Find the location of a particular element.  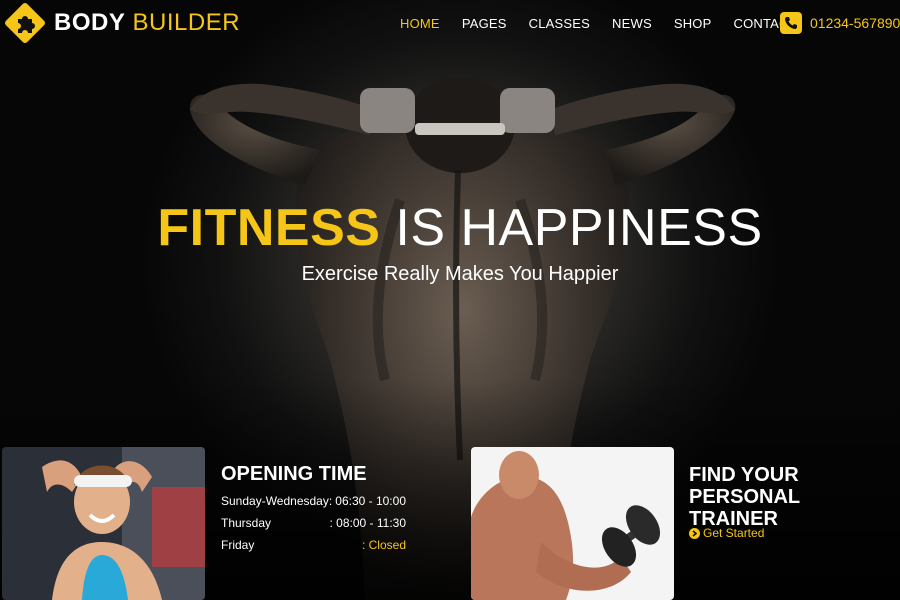

hero-headline-accent: FITNESS is located at coordinates (269, 228).